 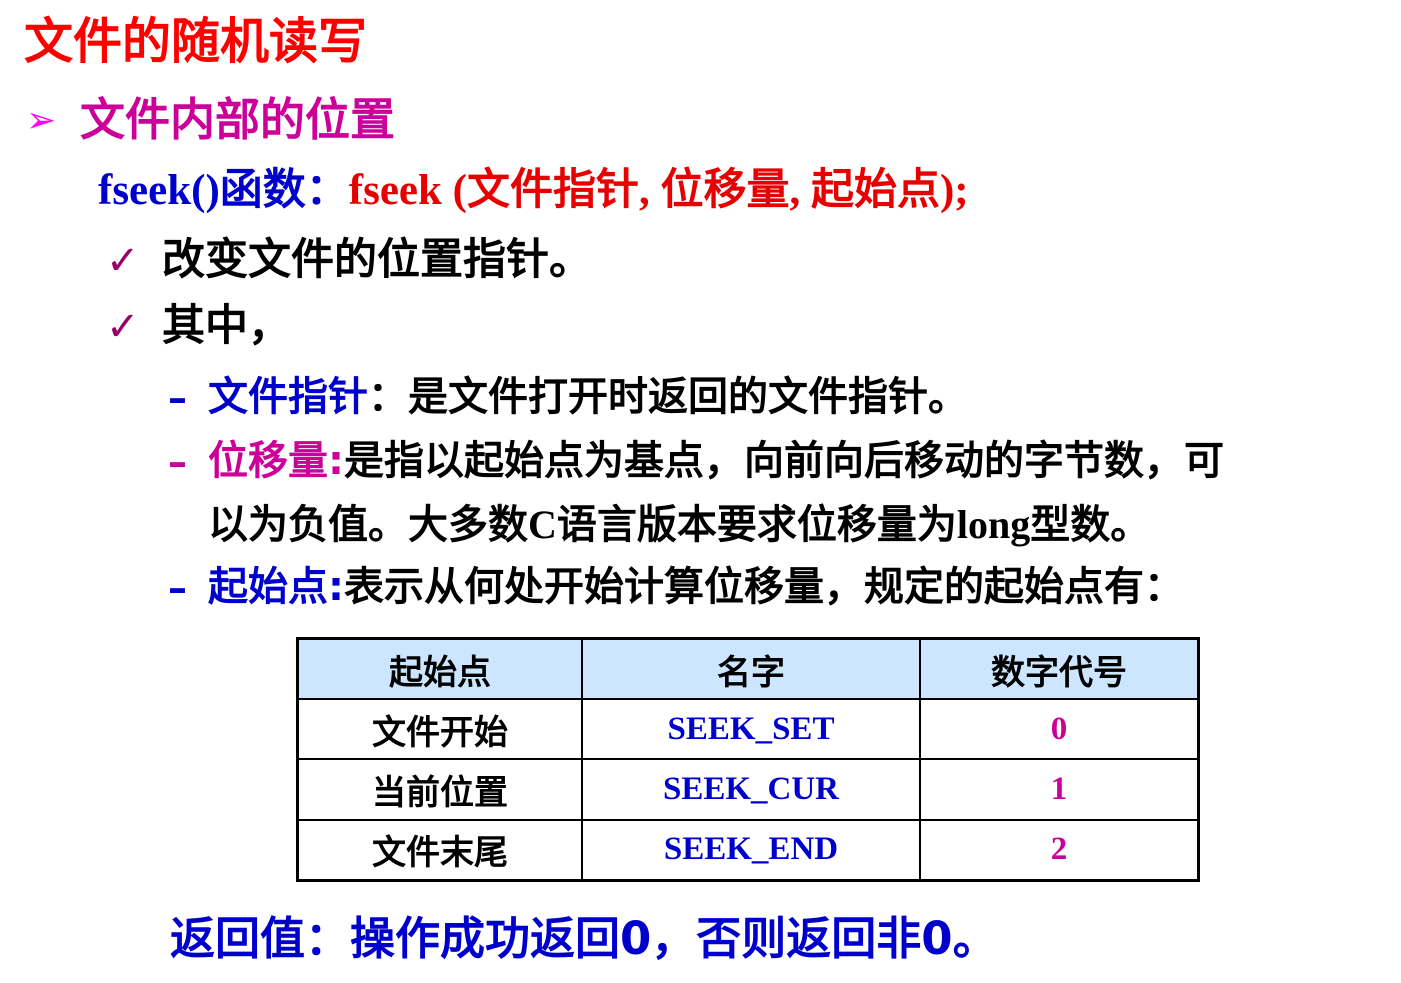 What do you see at coordinates (276, 587) in the screenshot?
I see `param-term: 起始点:` at bounding box center [276, 587].